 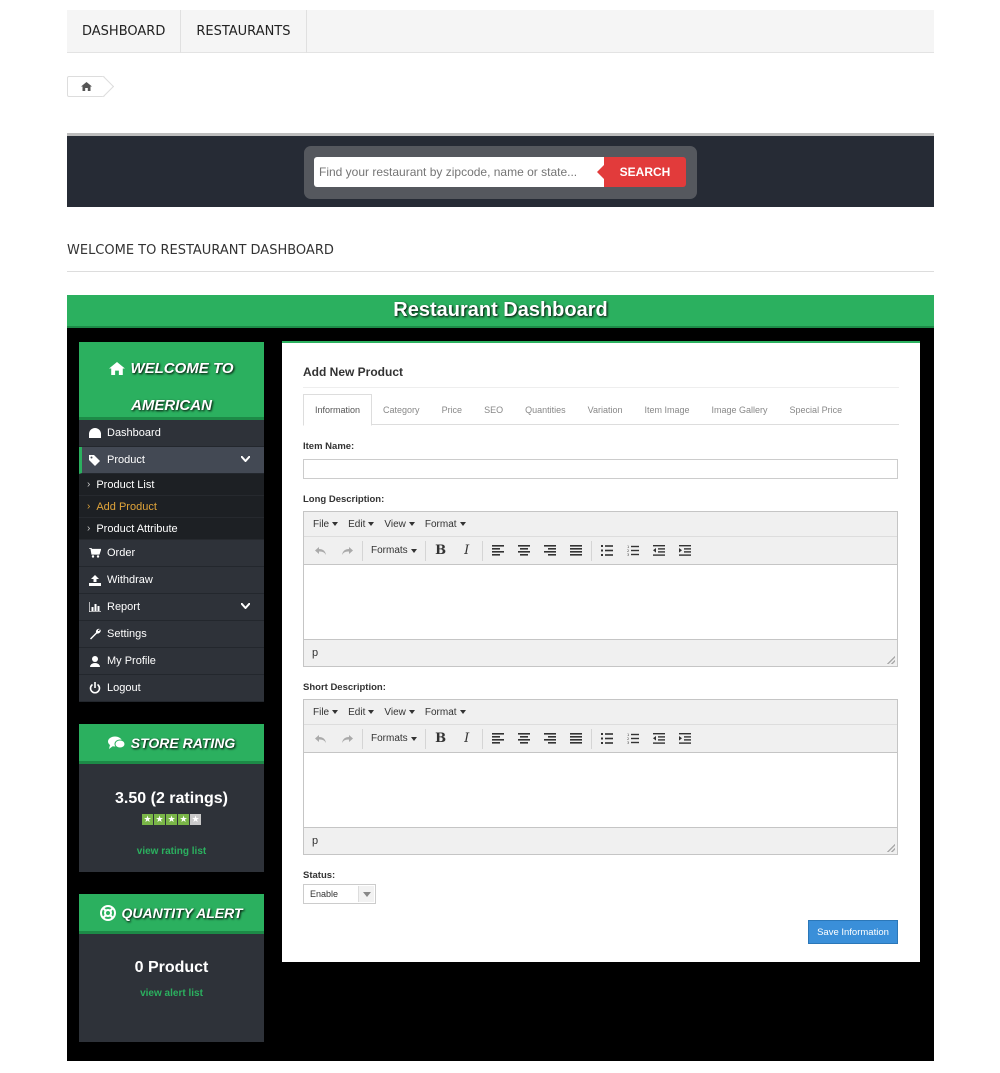 What do you see at coordinates (339, 894) in the screenshot?
I see `status-select: Enable` at bounding box center [339, 894].